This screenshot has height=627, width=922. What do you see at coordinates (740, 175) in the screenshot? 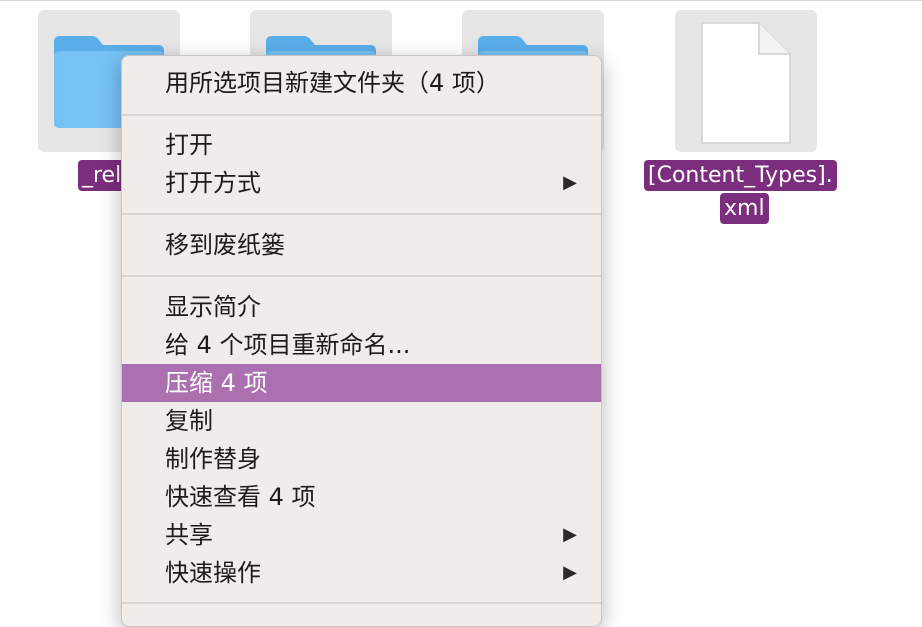
I see `file-label-content-types-line1: [Content_Types].` at bounding box center [740, 175].